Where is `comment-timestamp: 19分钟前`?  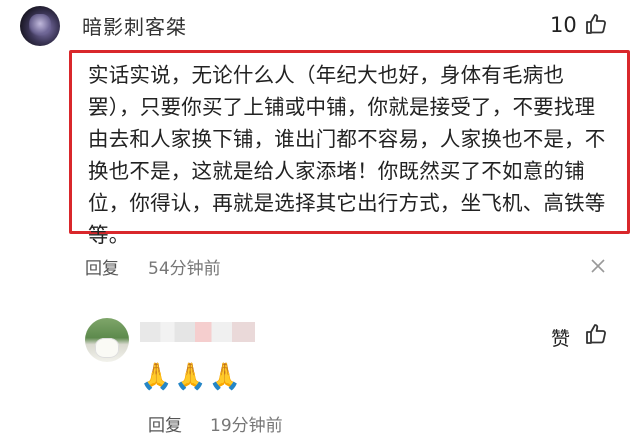
comment-timestamp: 19分钟前 is located at coordinates (246, 426).